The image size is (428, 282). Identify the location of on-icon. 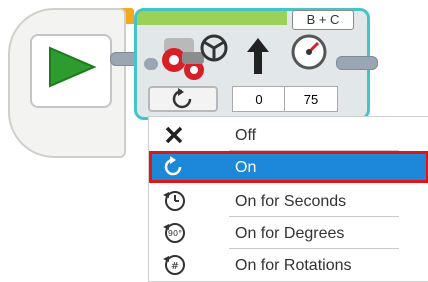
(173, 166).